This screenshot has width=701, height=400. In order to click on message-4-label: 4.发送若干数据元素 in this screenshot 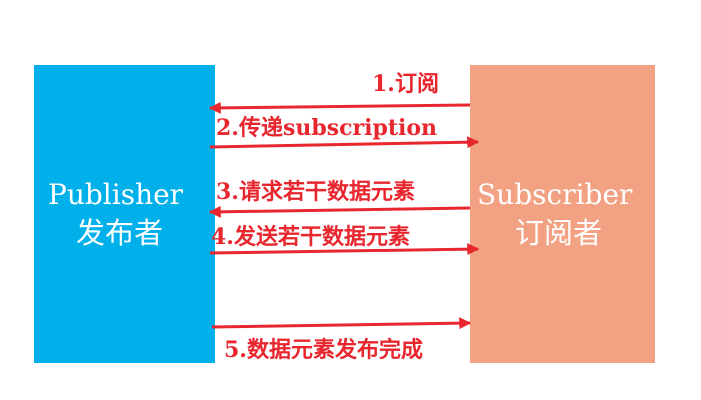, I will do `click(310, 237)`.